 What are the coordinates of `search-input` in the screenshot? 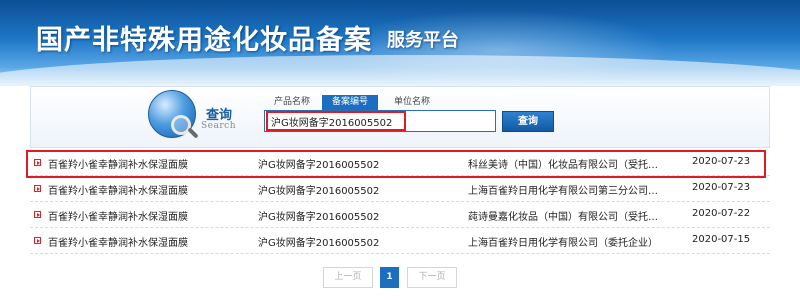 It's located at (380, 121).